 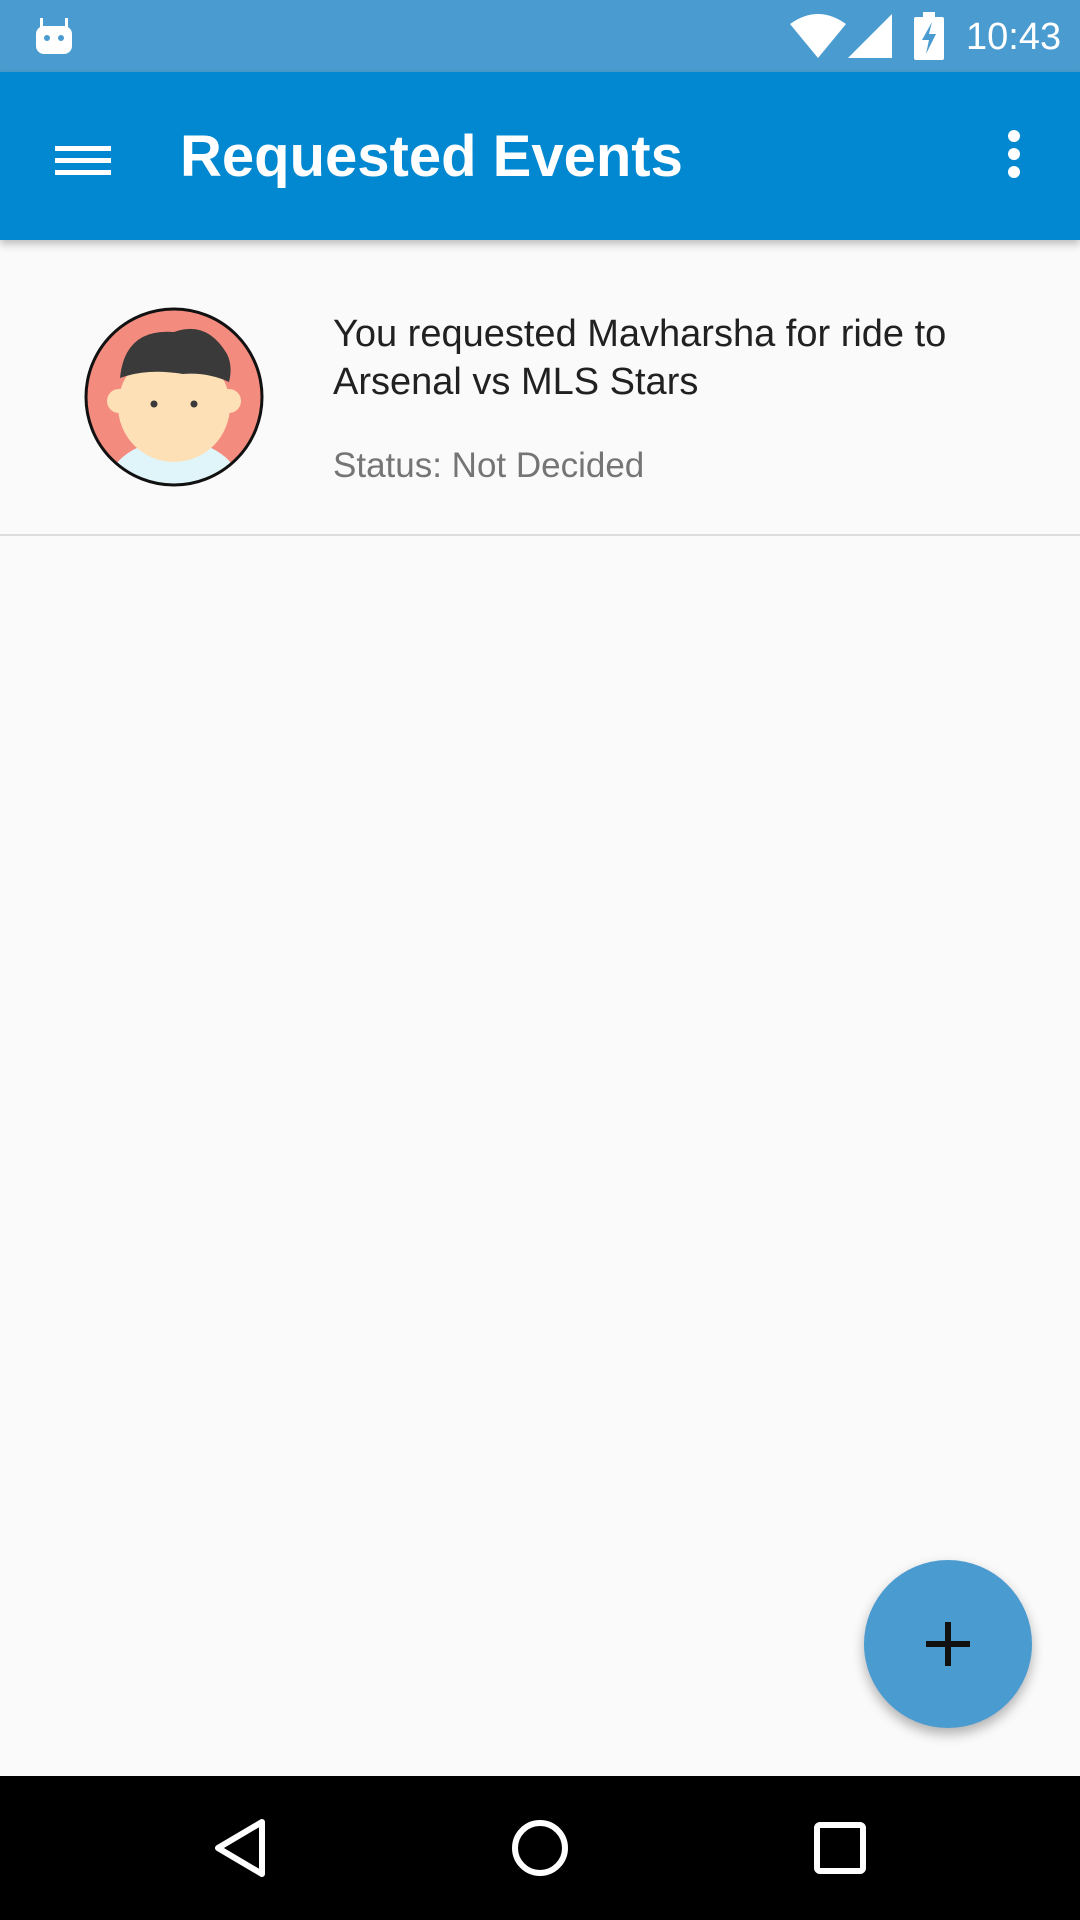 I want to click on android-notification-icon, so click(x=54, y=36).